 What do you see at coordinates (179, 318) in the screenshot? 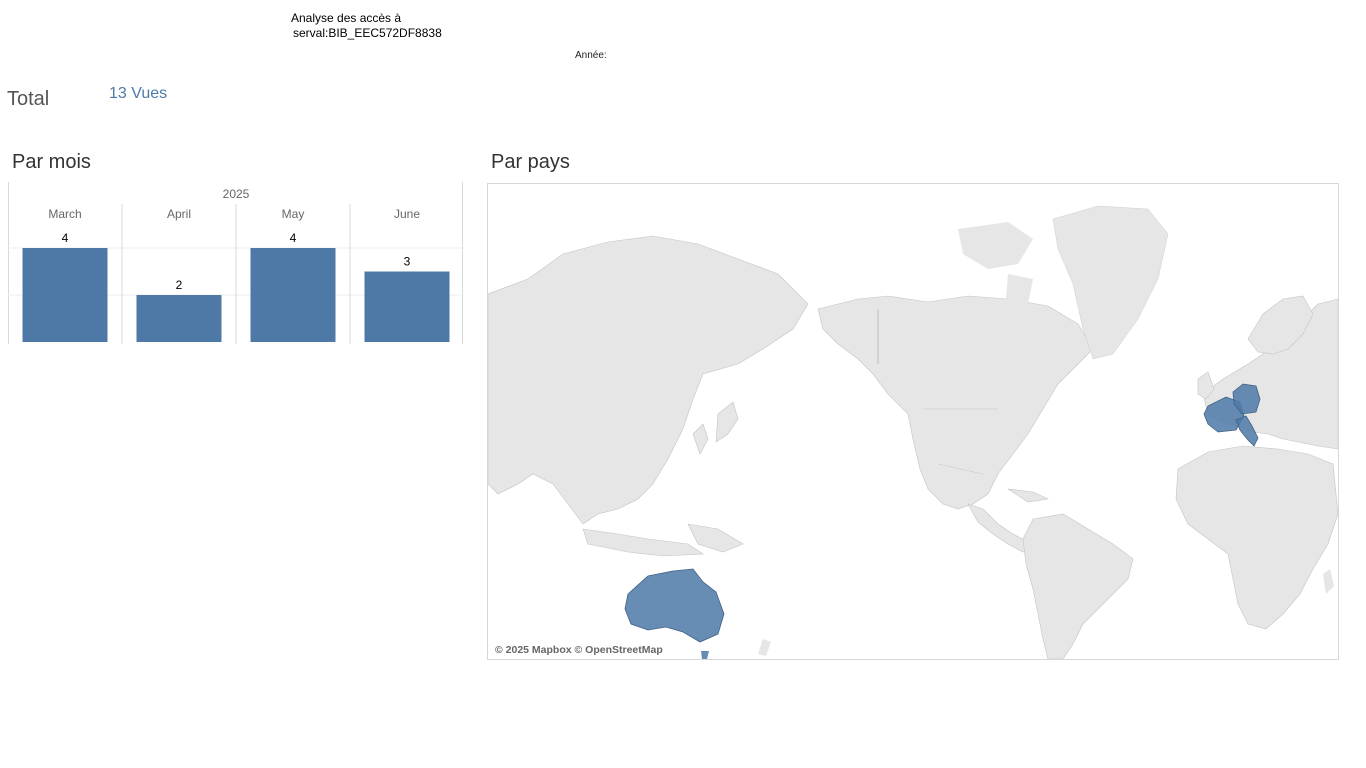
I see `bar-april` at bounding box center [179, 318].